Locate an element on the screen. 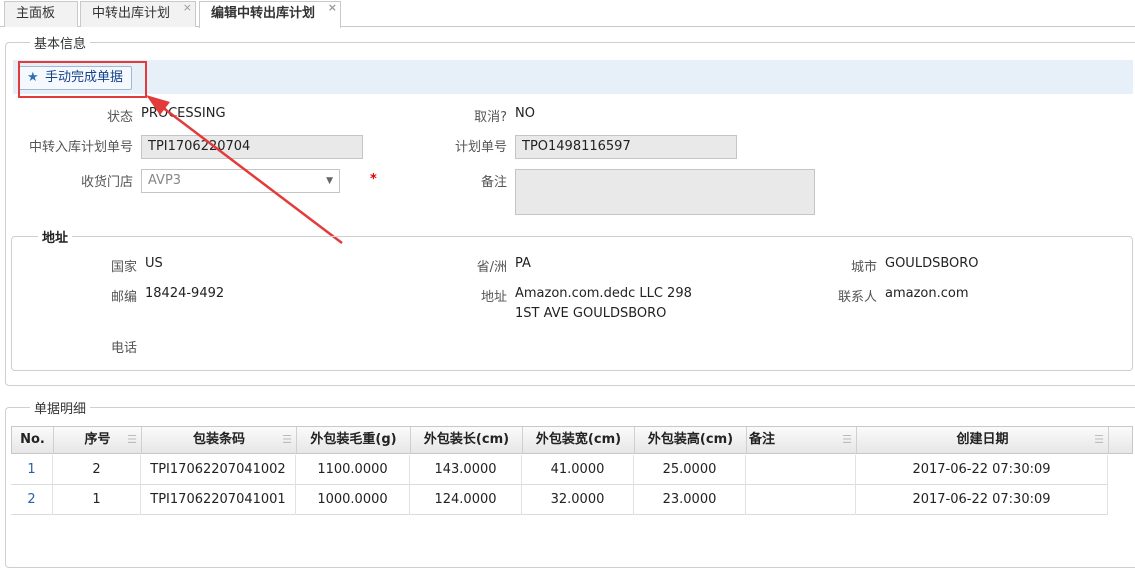 The image size is (1135, 568). cell-barcode: TPI17062207041001 is located at coordinates (218, 500).